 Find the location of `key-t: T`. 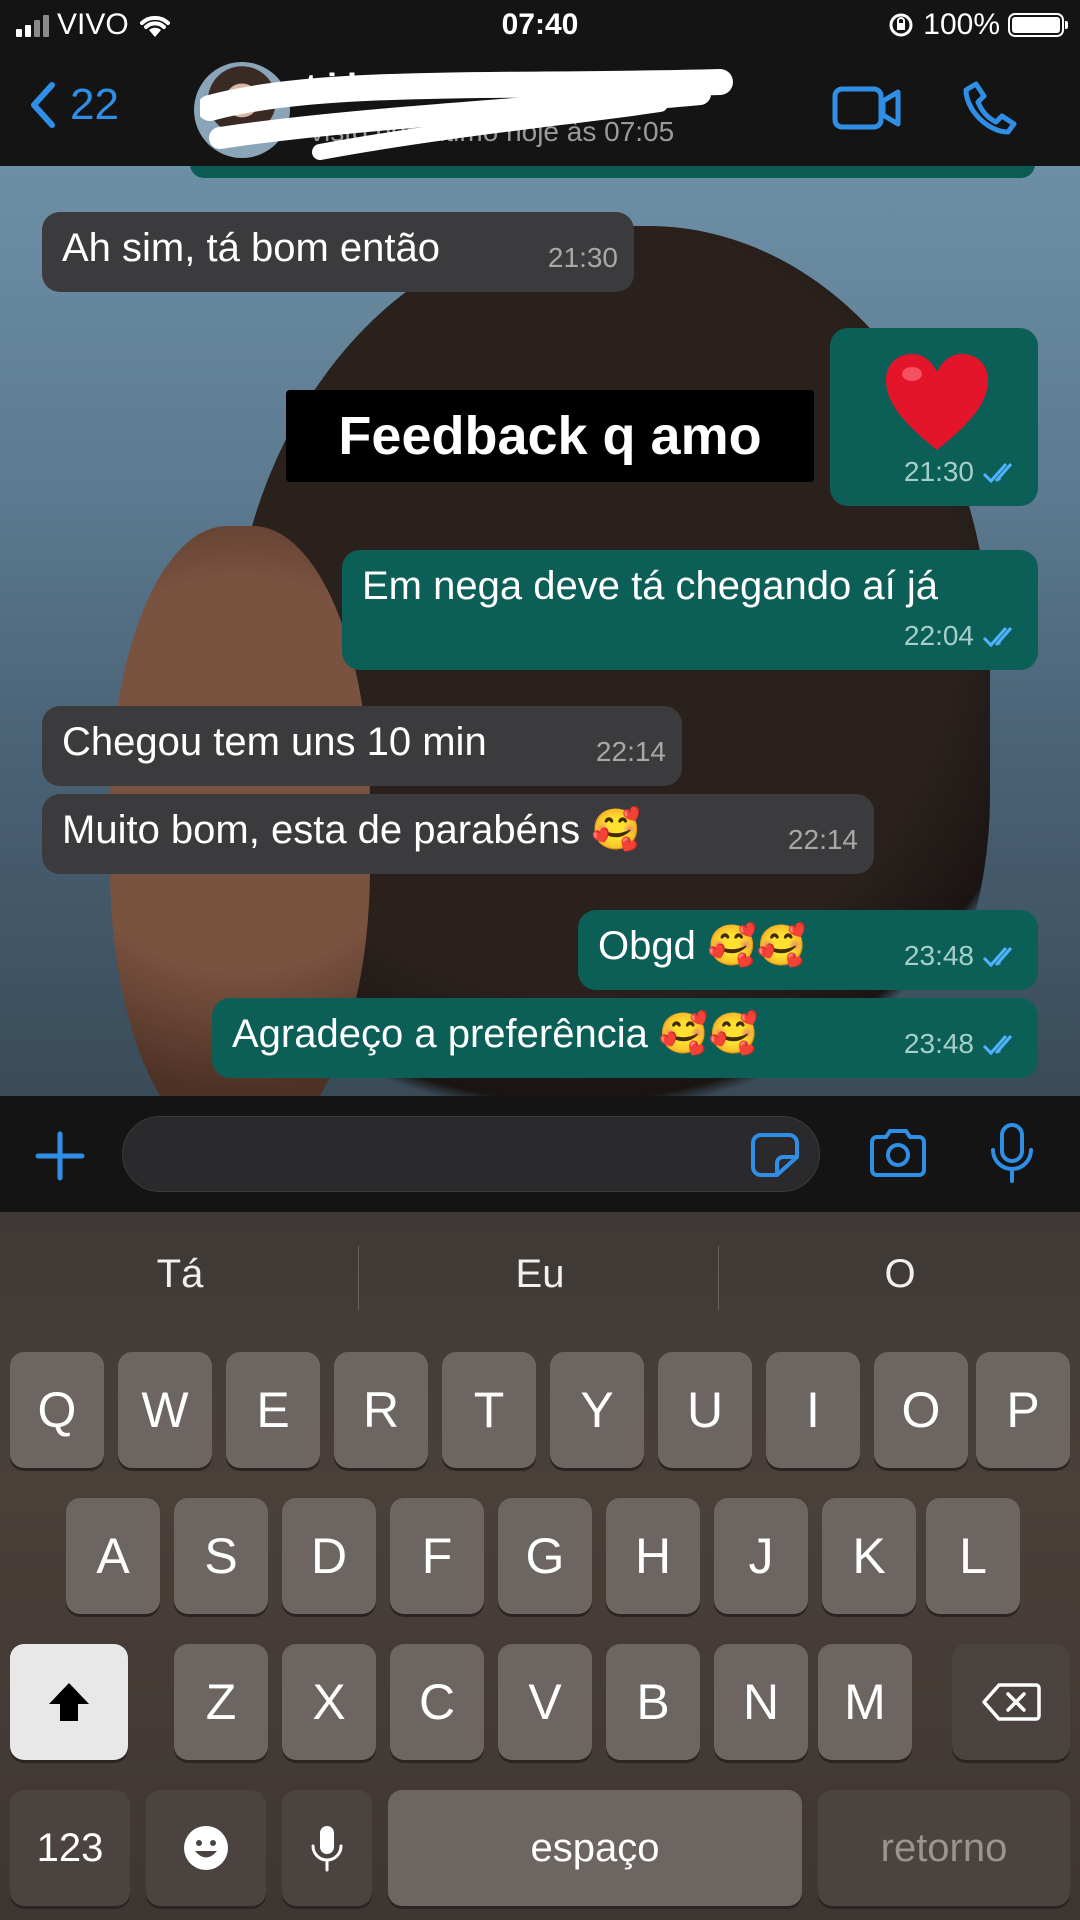

key-t: T is located at coordinates (489, 1410).